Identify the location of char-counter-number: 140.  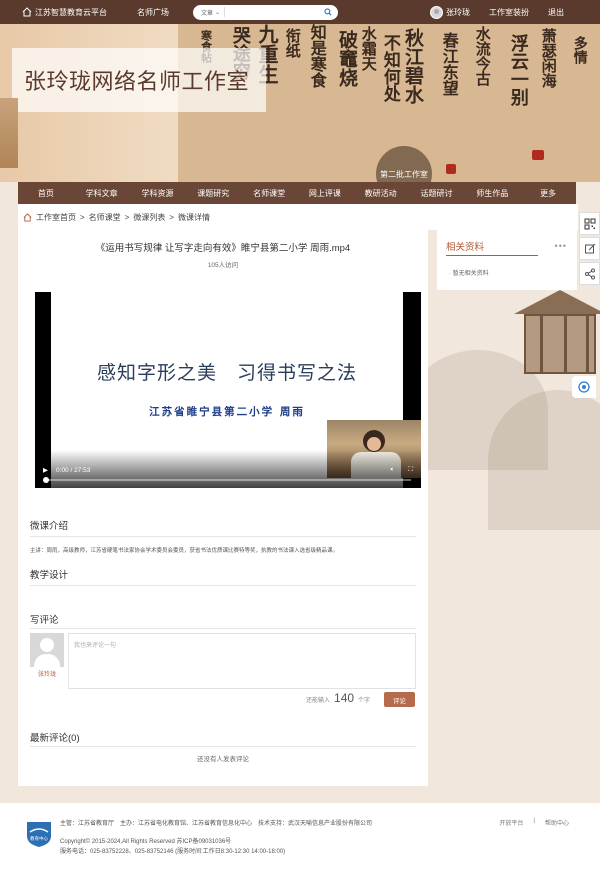
(344, 698).